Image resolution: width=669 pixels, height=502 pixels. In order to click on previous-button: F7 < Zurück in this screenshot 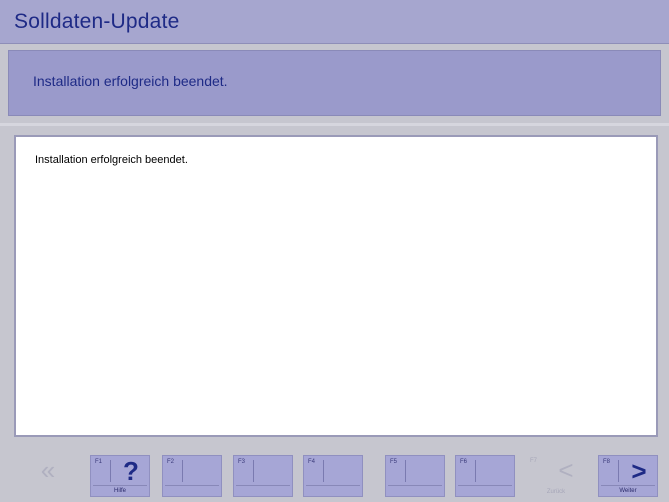, I will do `click(556, 476)`.